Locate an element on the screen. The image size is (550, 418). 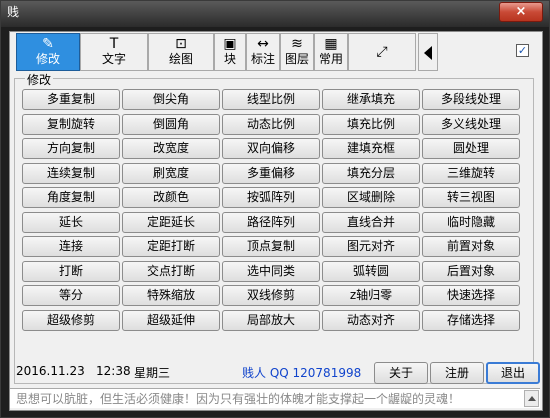
scroll-up-button is located at coordinates (531, 398).